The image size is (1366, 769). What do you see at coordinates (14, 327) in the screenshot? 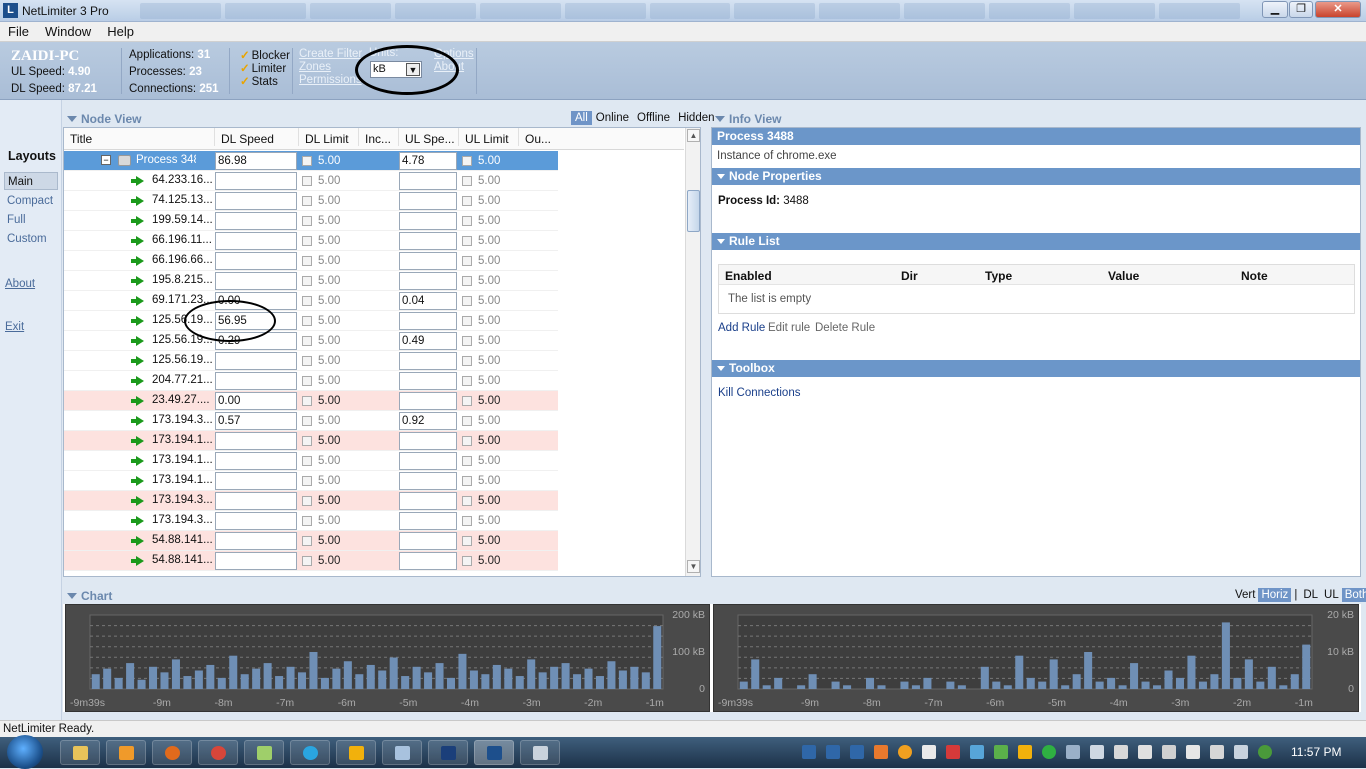
I see `exit-link: Exit` at bounding box center [14, 327].